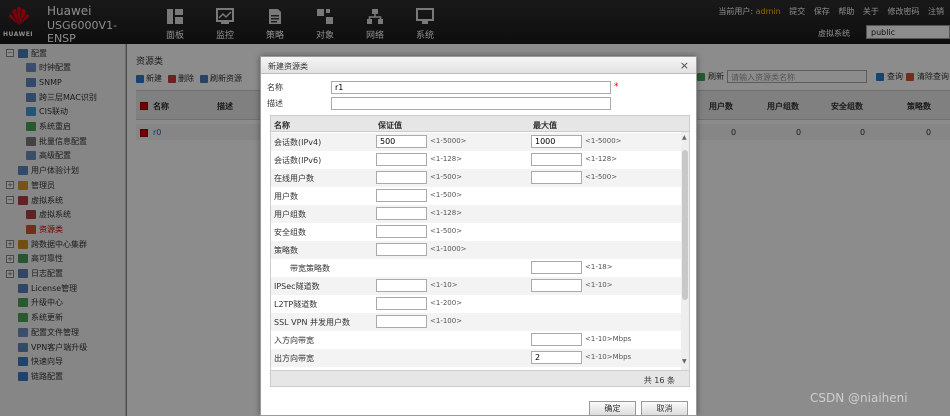 The image size is (950, 416). I want to click on required-mark: *, so click(616, 87).